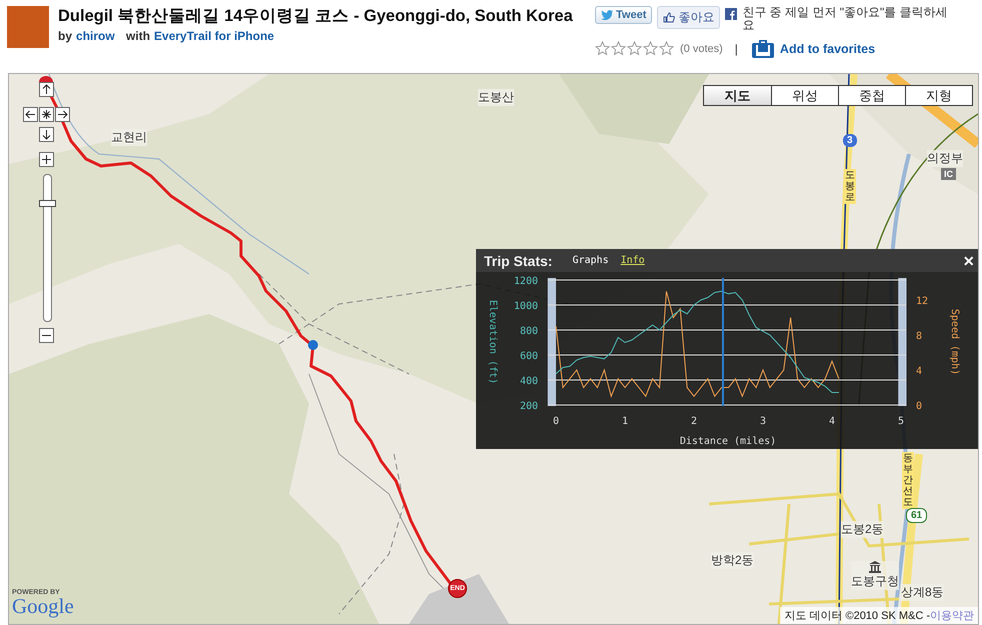 Image resolution: width=982 pixels, height=625 pixels. Describe the element at coordinates (723, 342) in the screenshot. I see `cursor-line` at that location.